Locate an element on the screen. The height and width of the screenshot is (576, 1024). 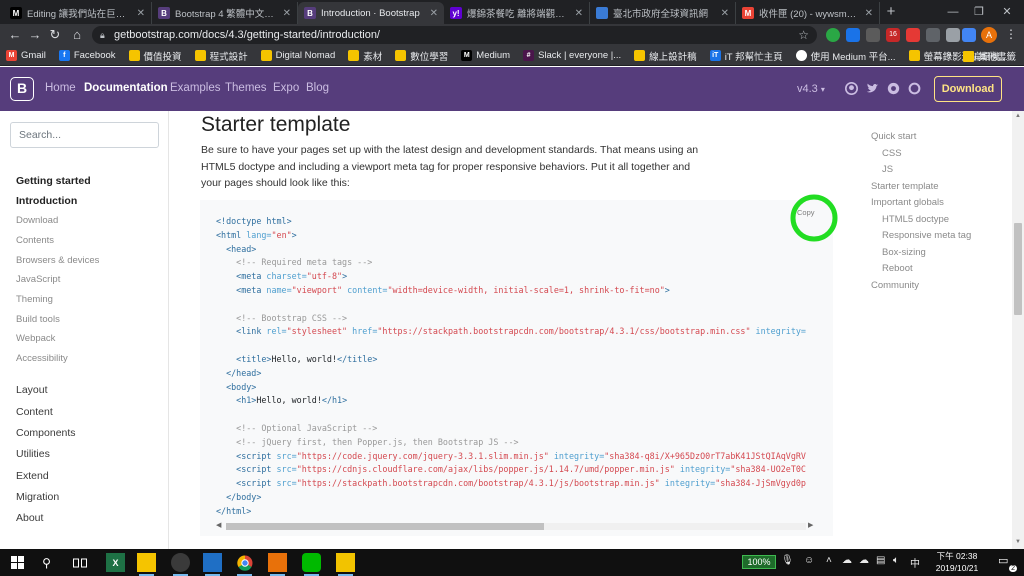
nav-documentation: Documentation is located at coordinates (126, 88).